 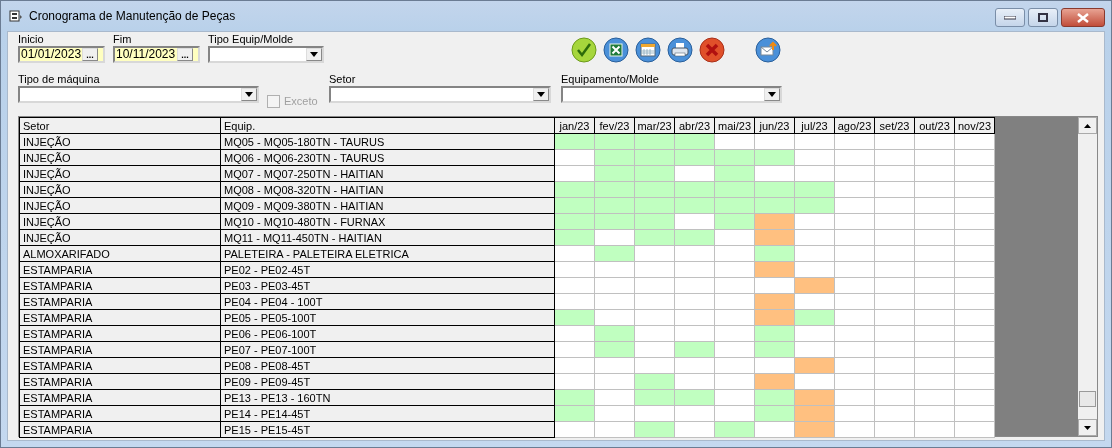 I want to click on column-header: mar/23, so click(x=654, y=125).